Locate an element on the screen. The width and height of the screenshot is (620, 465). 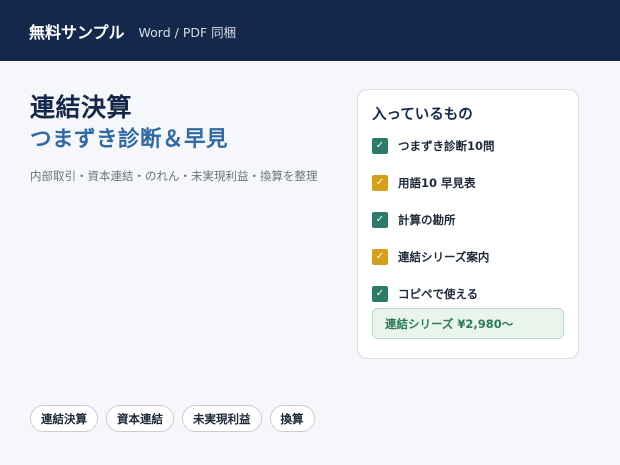
contents-item: ✓ 計算の勘所 is located at coordinates (414, 220).